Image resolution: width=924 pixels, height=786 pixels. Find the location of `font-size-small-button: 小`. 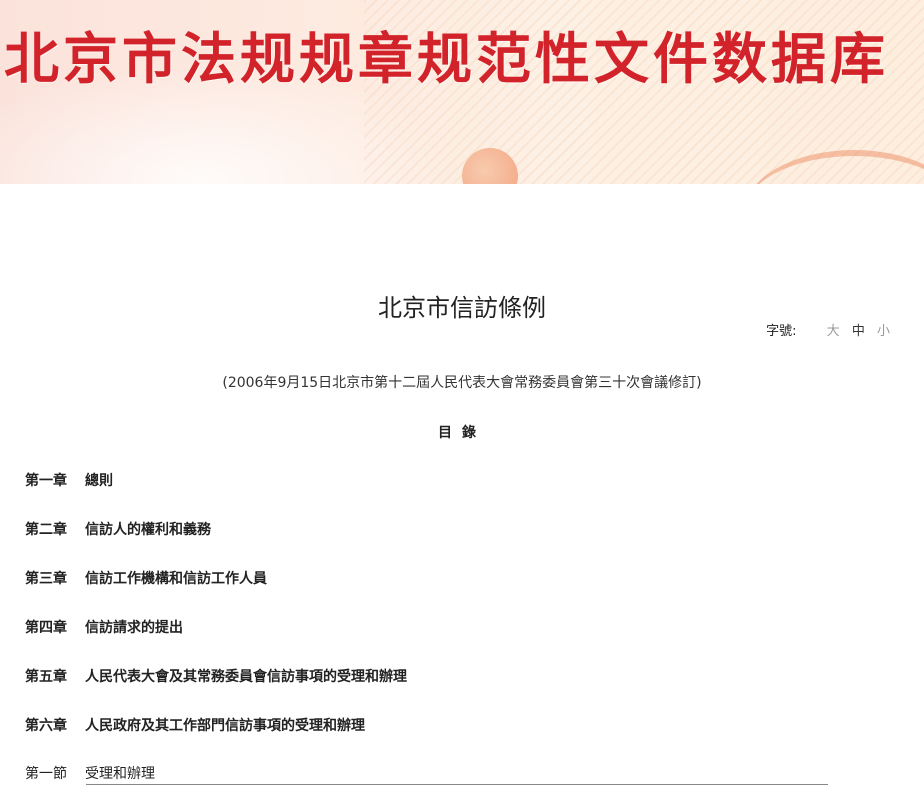

font-size-small-button: 小 is located at coordinates (883, 331).